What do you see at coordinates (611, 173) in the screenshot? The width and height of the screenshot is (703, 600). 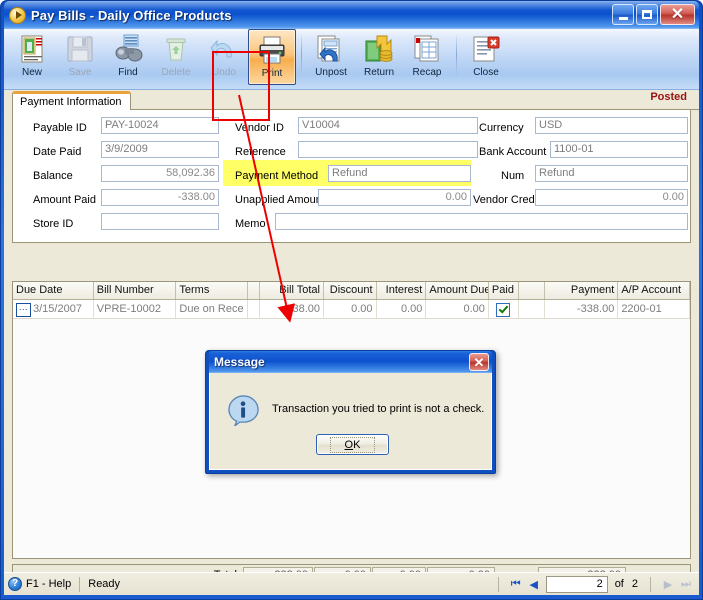 I see `input-num: Refund` at bounding box center [611, 173].